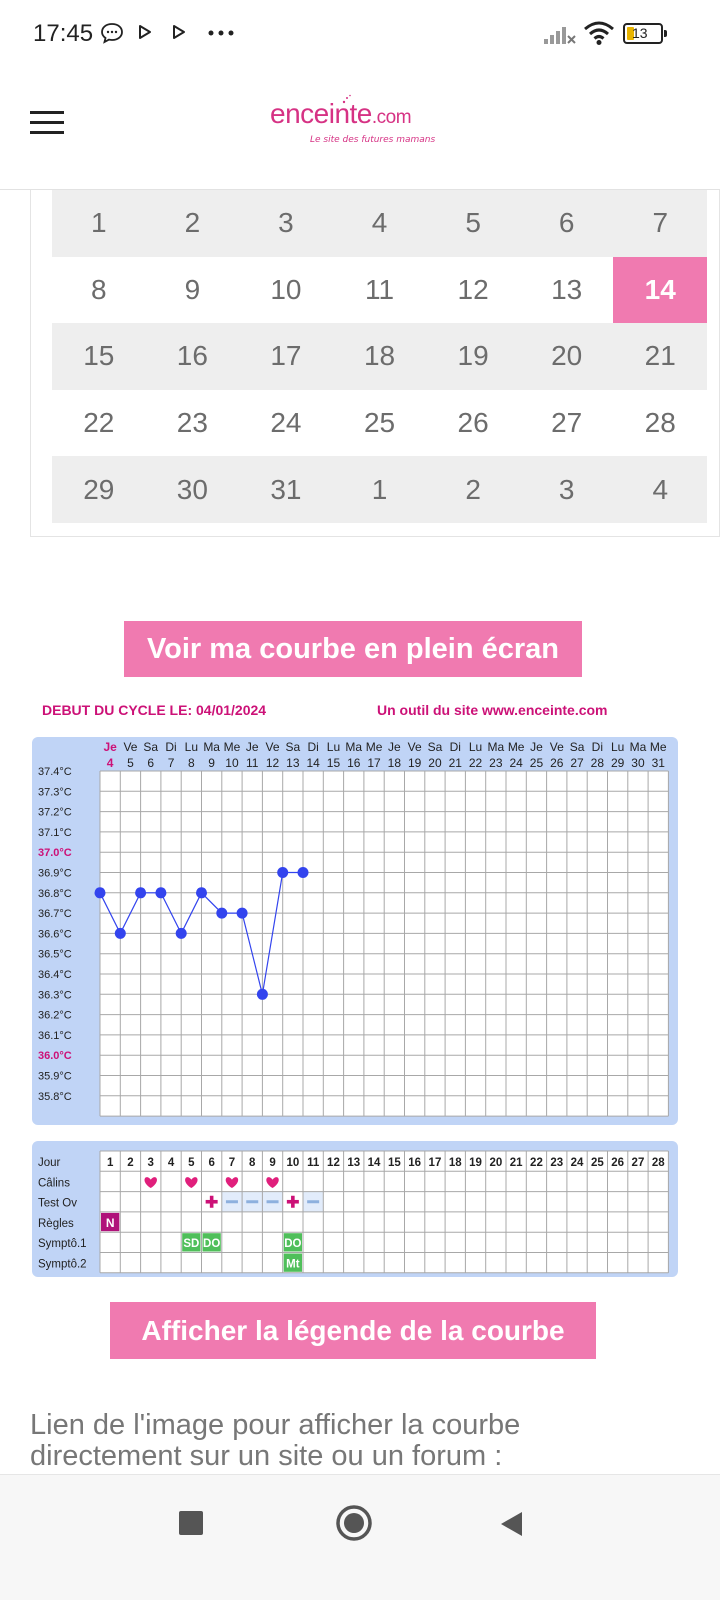 This screenshot has height=1600, width=720. What do you see at coordinates (660, 356) in the screenshot?
I see `calendar-day: 21` at bounding box center [660, 356].